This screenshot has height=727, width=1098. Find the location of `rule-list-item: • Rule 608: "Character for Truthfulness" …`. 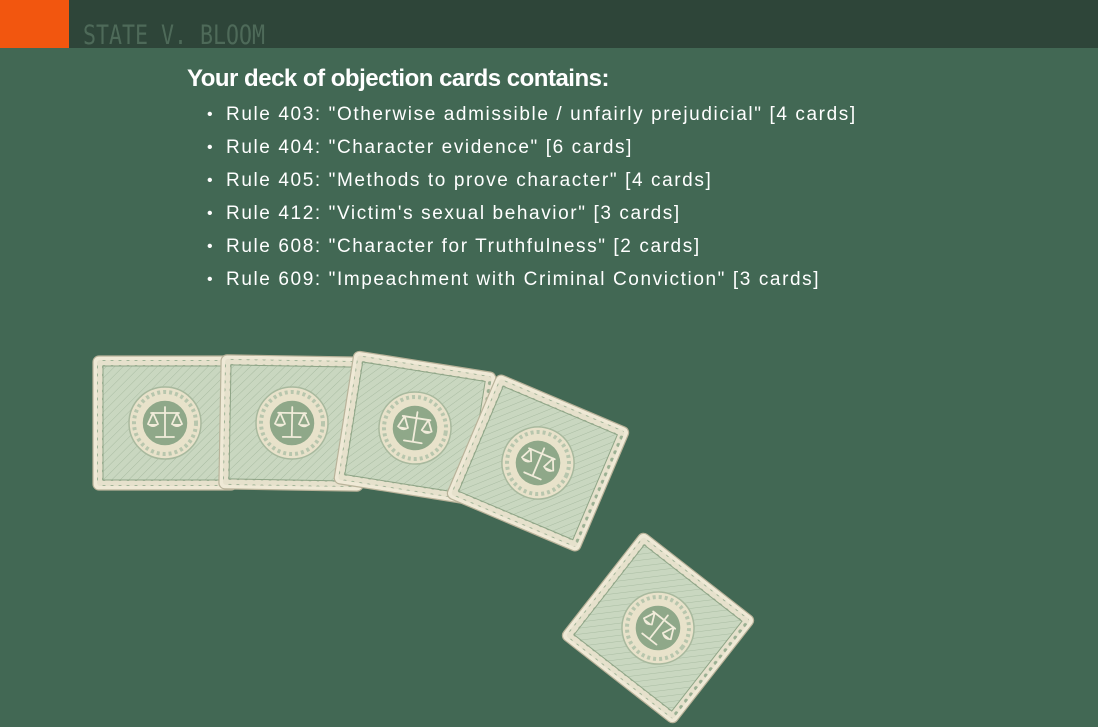

rule-list-item: • Rule 608: "Character for Truthfulness" … is located at coordinates (532, 248).